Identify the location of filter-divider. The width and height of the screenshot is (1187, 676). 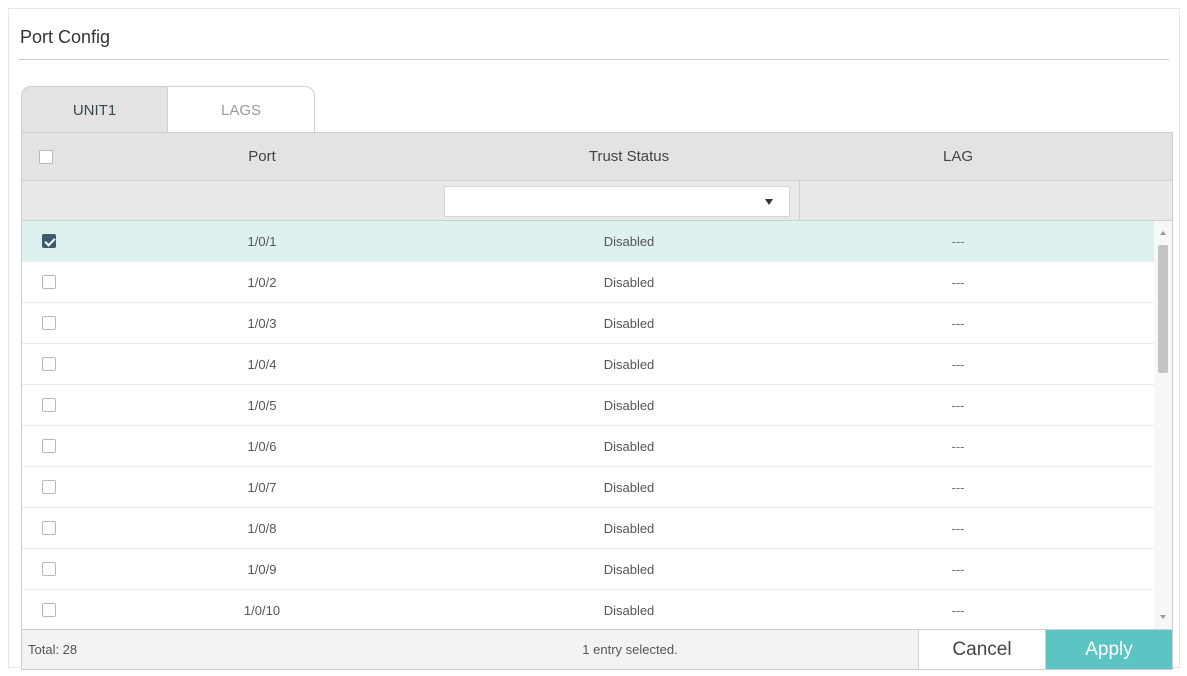
(799, 201).